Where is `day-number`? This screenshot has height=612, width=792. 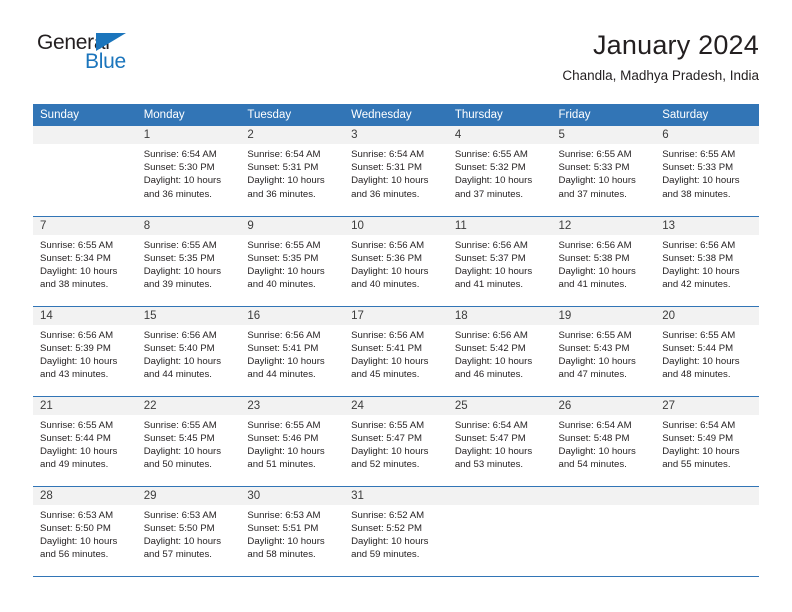
day-number is located at coordinates (85, 135).